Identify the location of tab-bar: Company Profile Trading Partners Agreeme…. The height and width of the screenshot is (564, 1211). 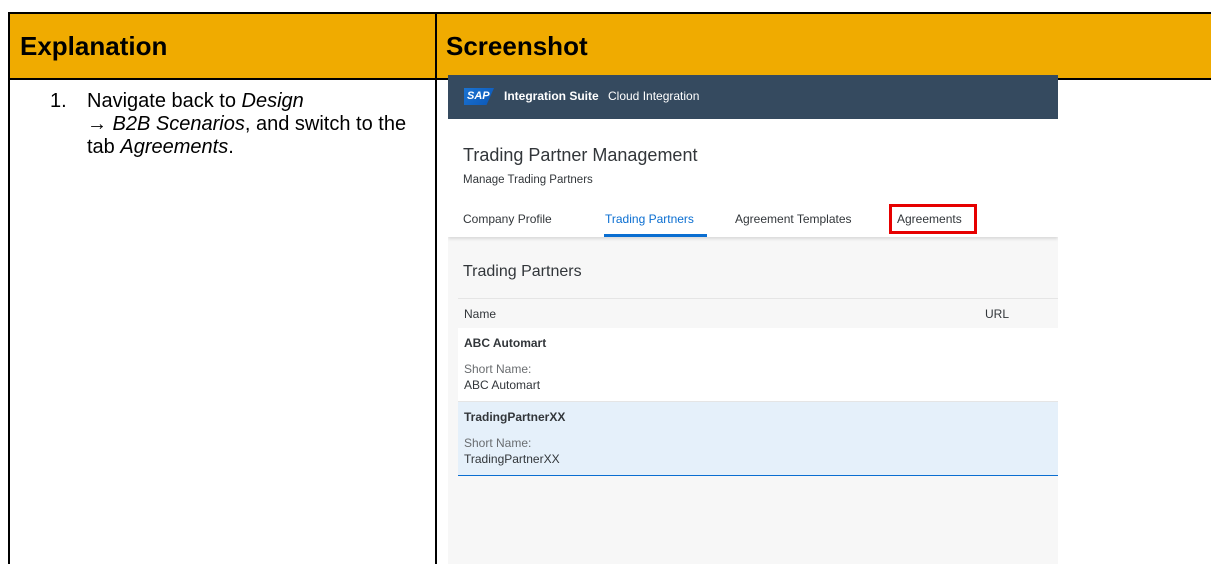
(753, 219).